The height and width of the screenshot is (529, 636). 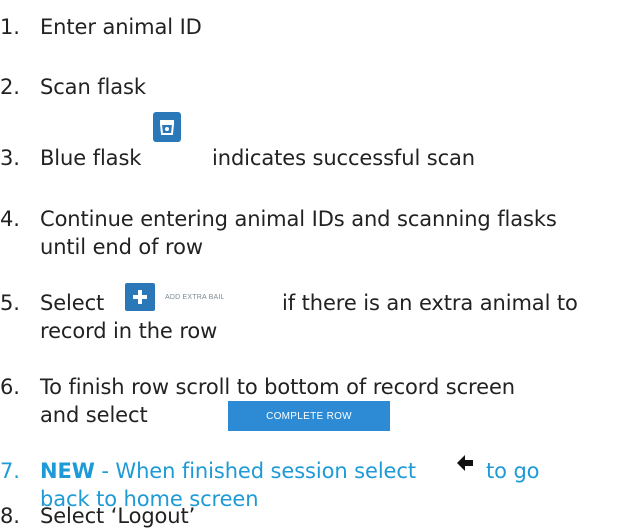 I want to click on plus-icon-glyph, so click(x=140, y=297).